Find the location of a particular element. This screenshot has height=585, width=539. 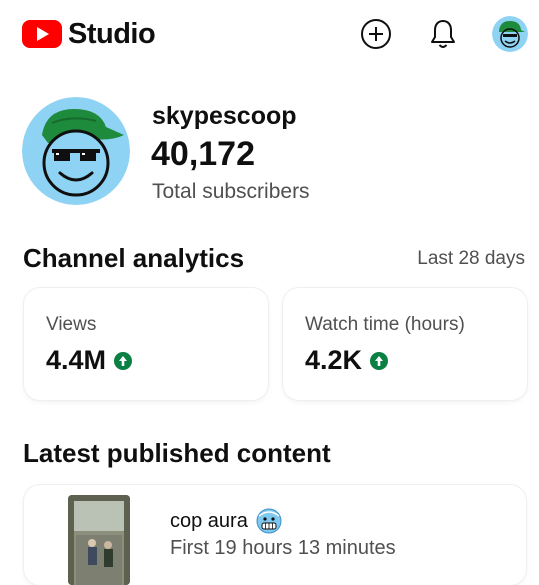

bell-icon is located at coordinates (443, 34).